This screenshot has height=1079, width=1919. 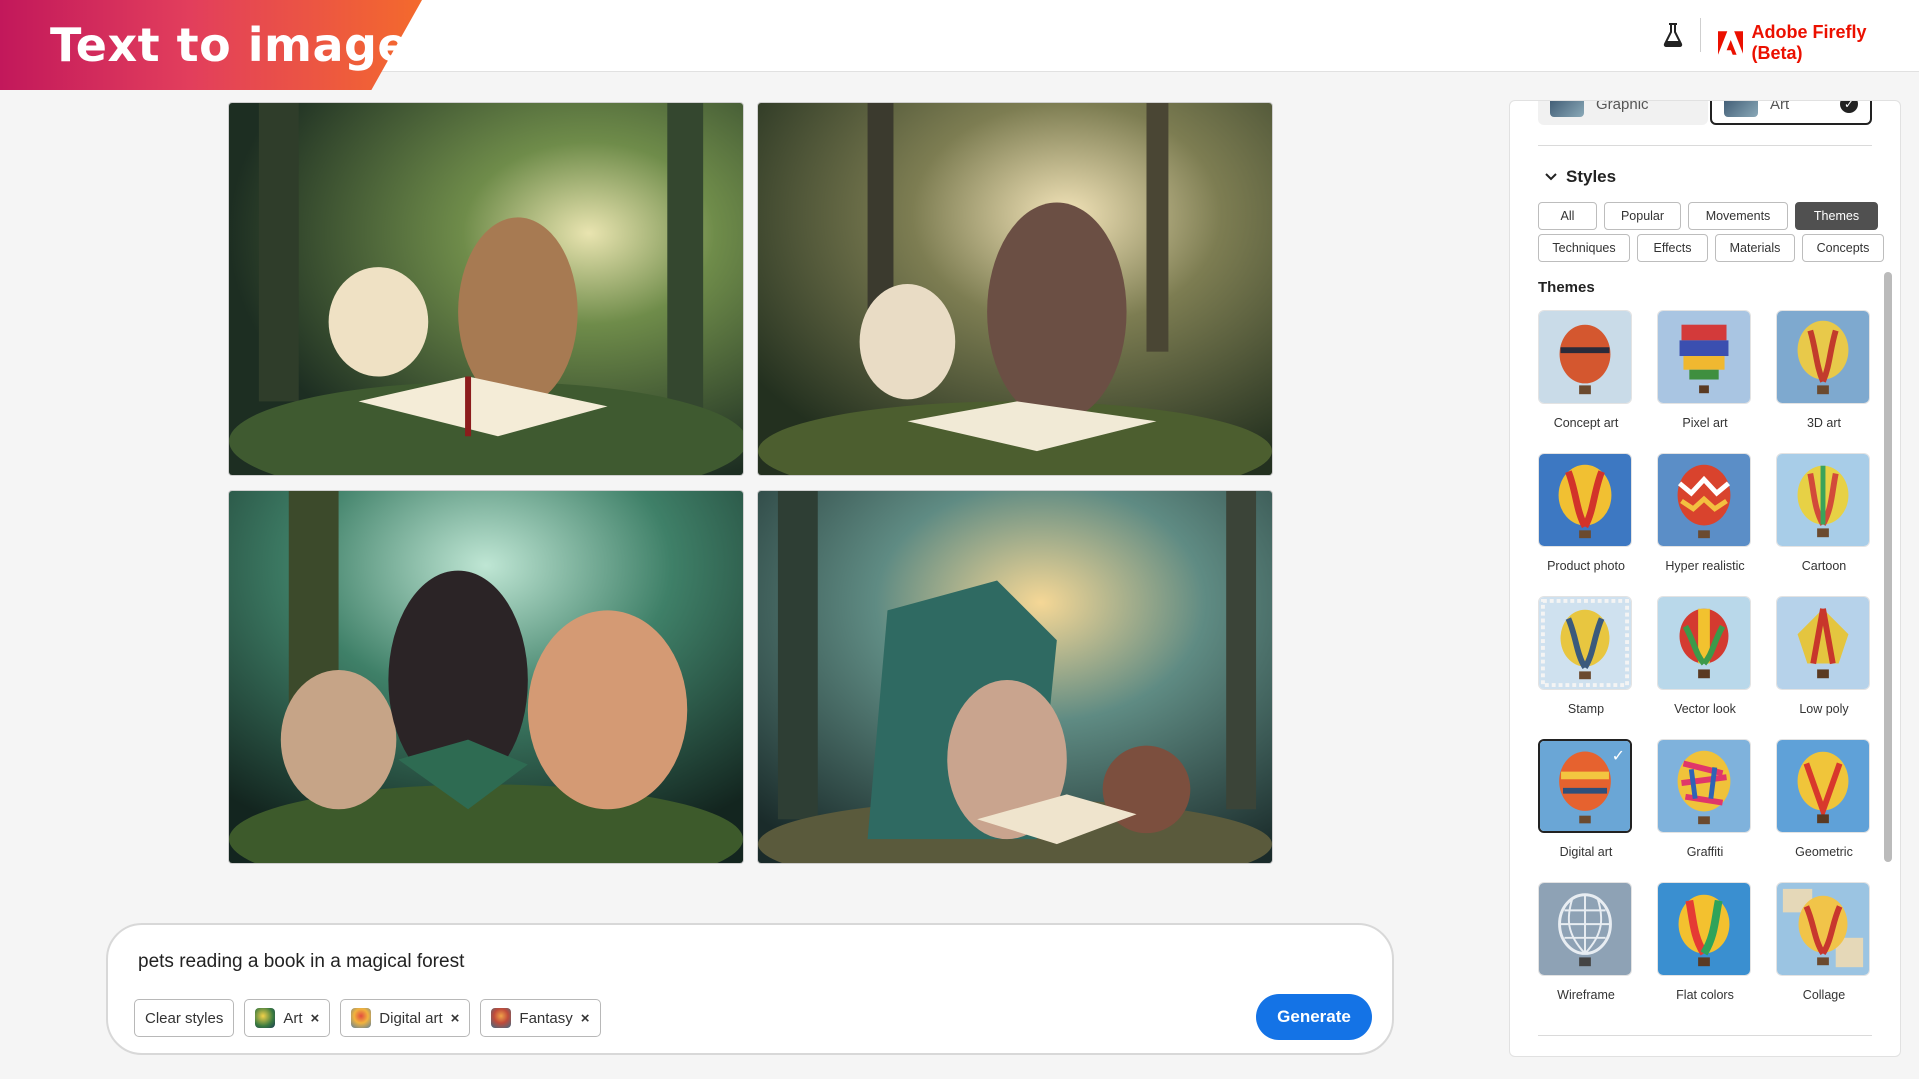 I want to click on theme-label: Pixel art, so click(x=1705, y=423).